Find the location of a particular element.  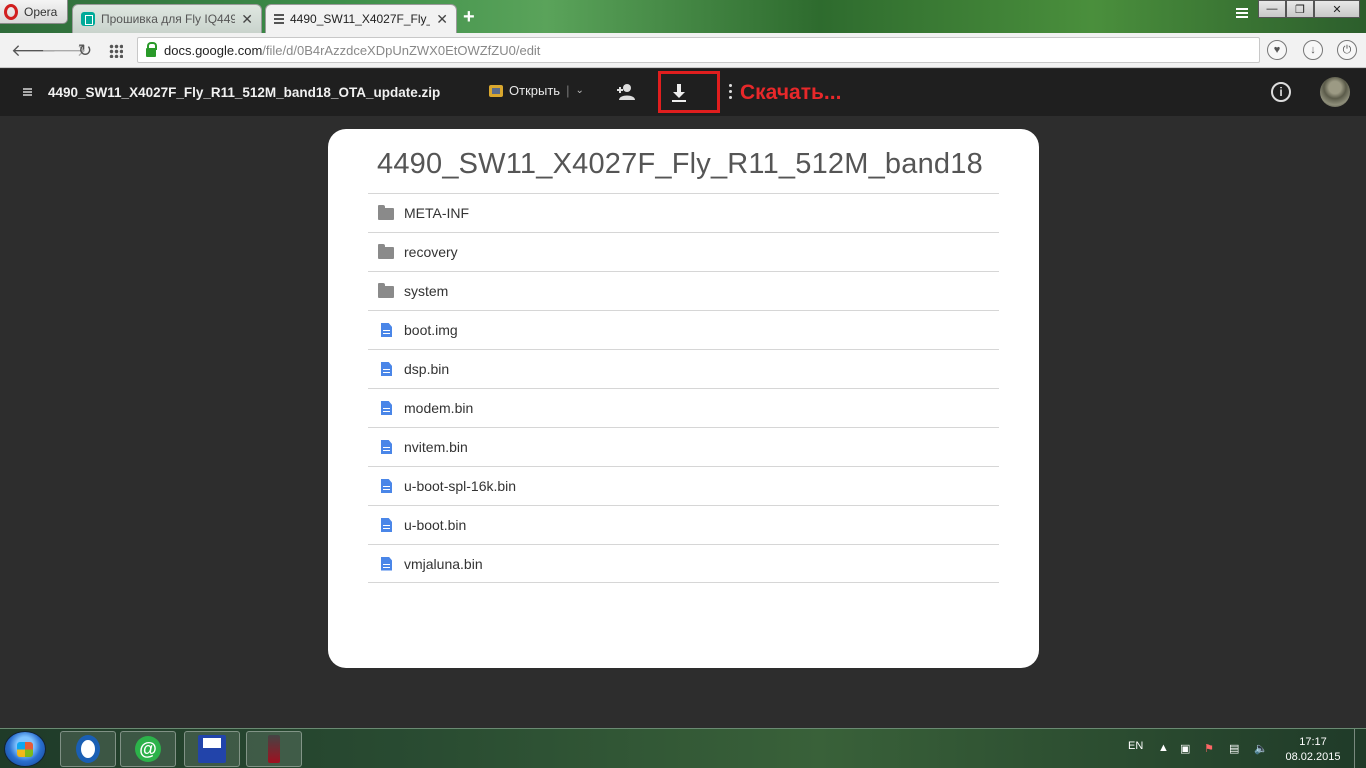

restore-button: ❐ is located at coordinates (1300, 9).